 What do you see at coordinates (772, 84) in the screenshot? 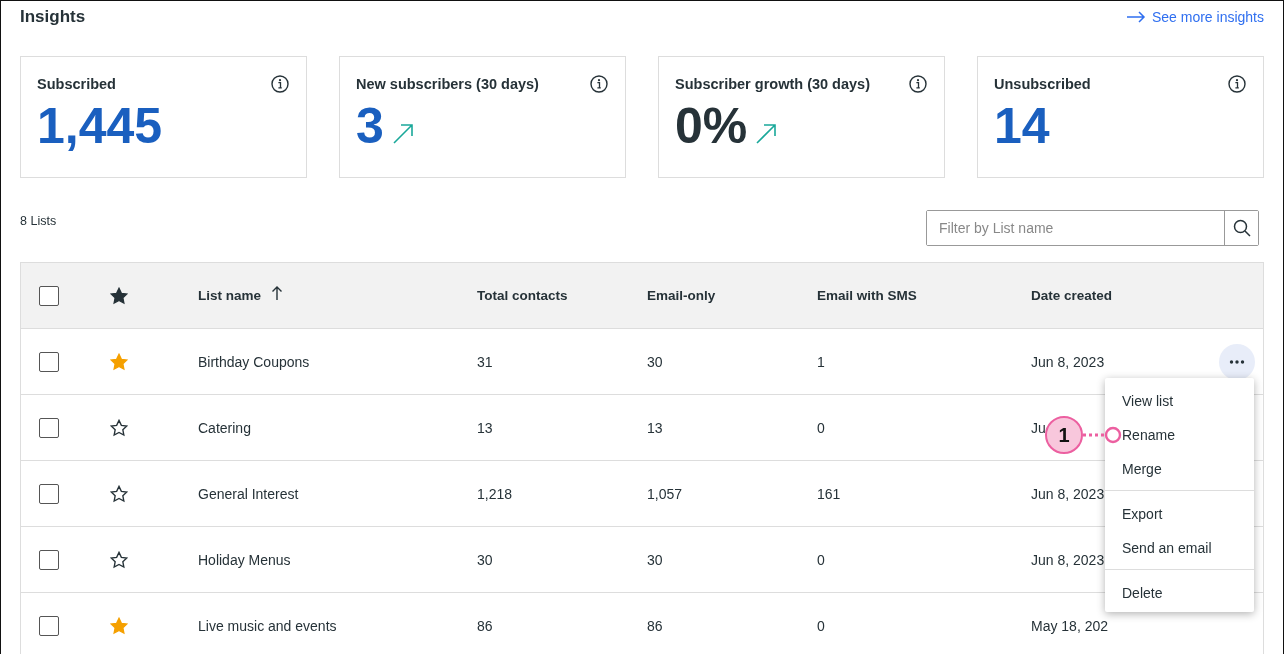
I see `stat-label: Subscriber growth (30 days)` at bounding box center [772, 84].